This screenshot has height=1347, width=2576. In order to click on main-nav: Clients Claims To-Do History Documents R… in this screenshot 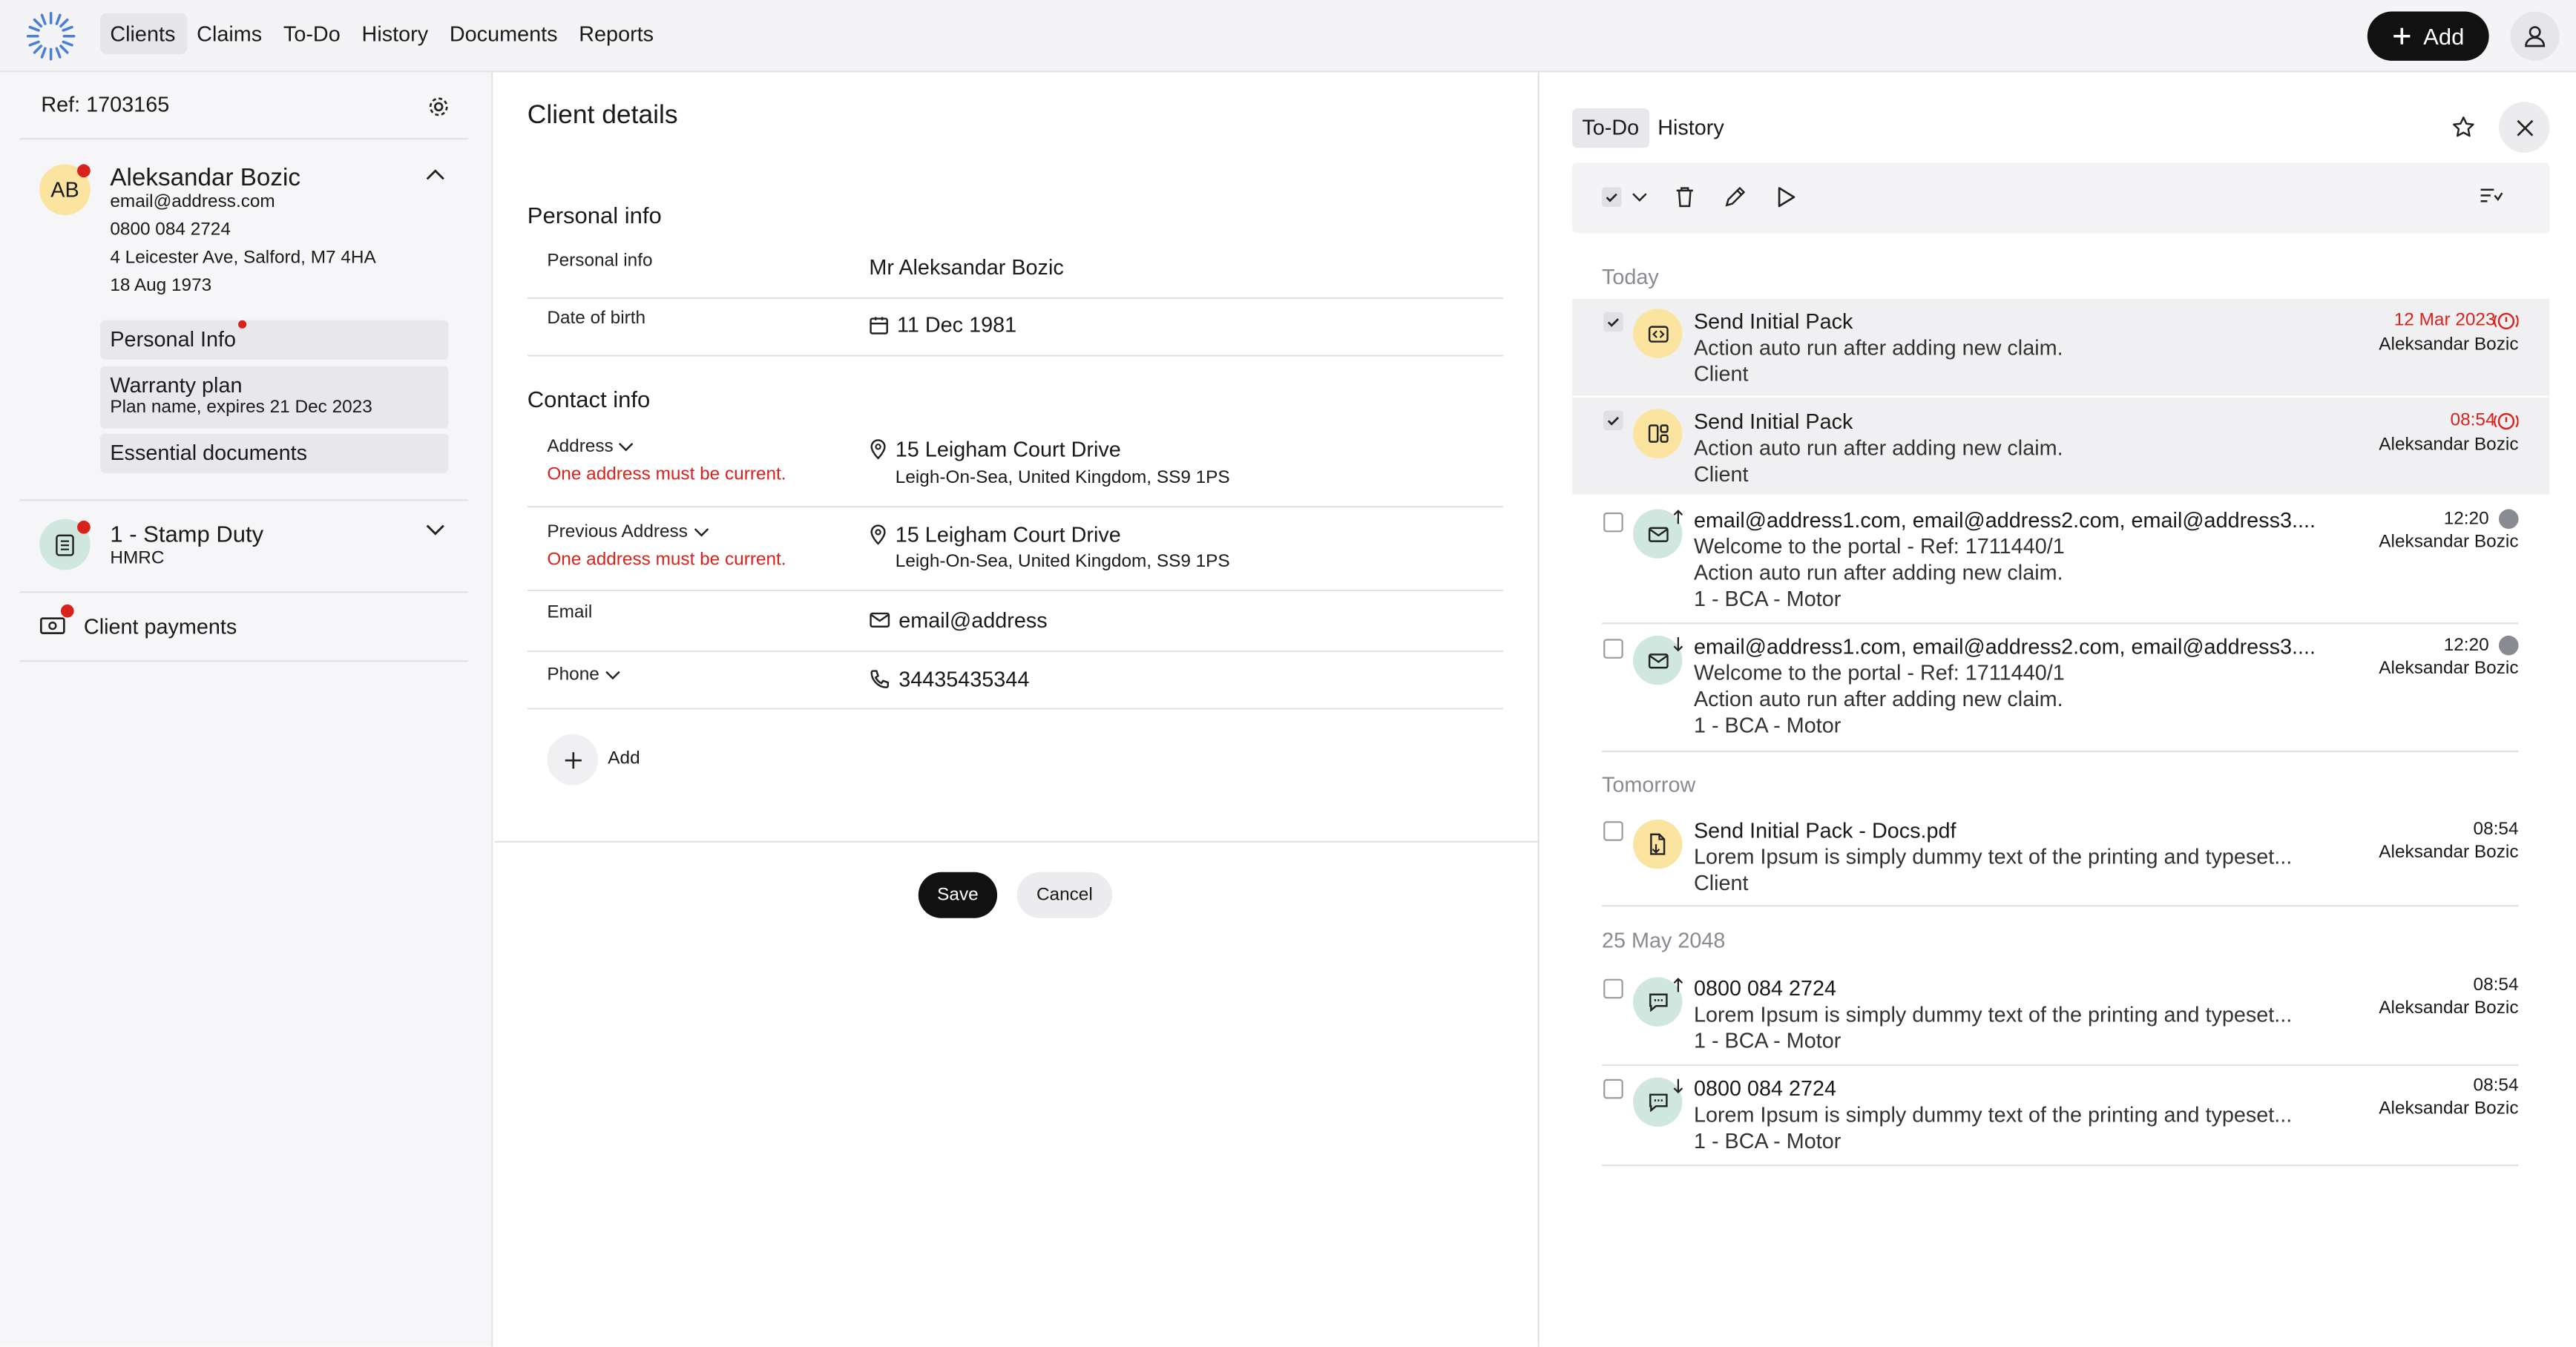, I will do `click(383, 34)`.